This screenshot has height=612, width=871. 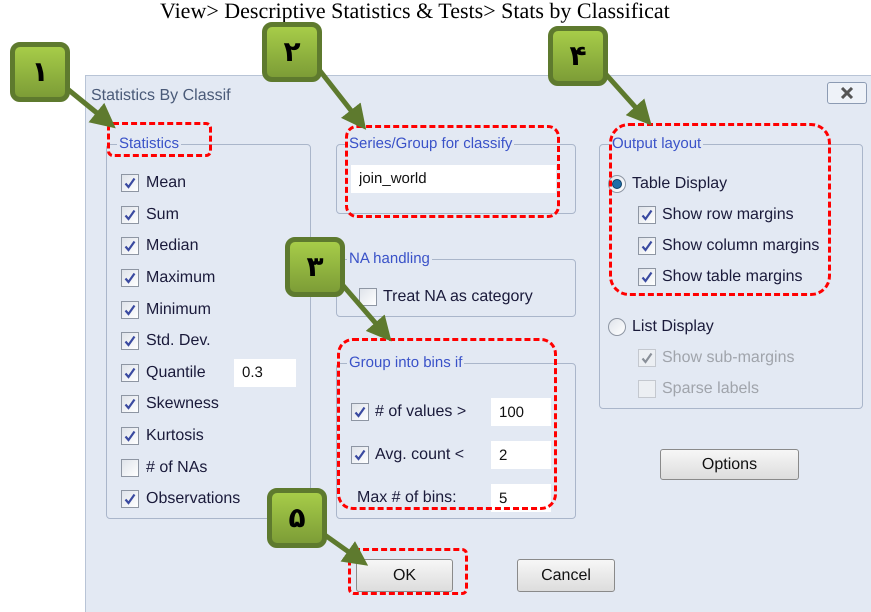 I want to click on group-label: Statistics, so click(x=149, y=144).